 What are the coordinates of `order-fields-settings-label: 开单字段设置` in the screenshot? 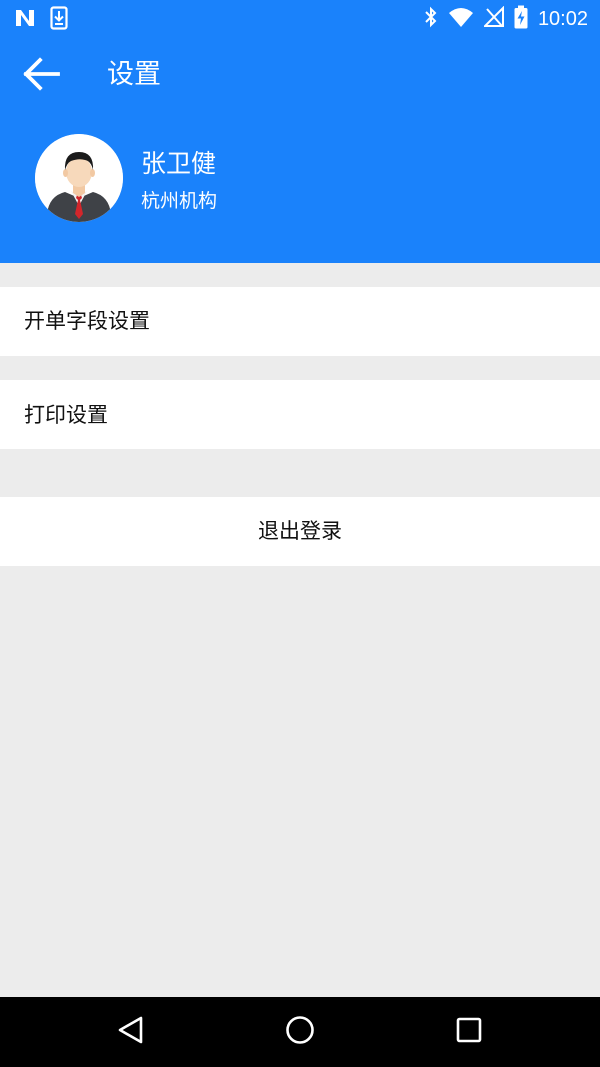 It's located at (87, 321).